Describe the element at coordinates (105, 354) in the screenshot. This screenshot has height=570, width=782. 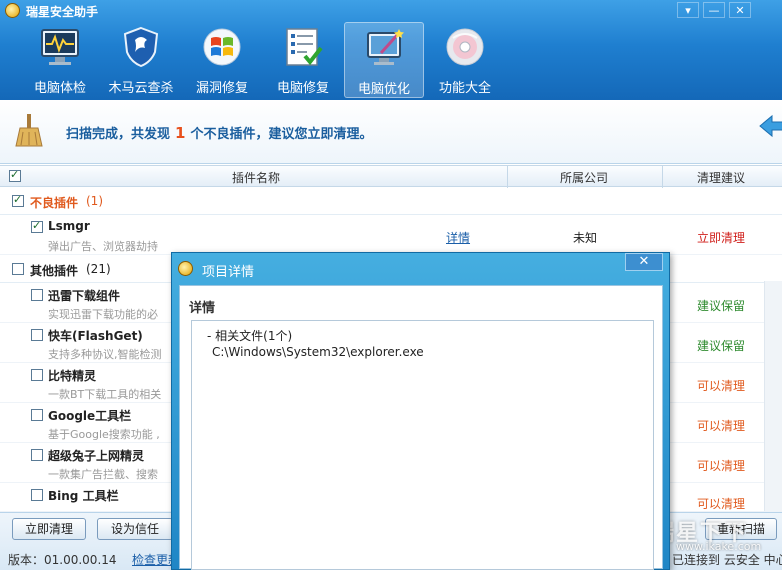
I see `plugin-desc: 支持多种协议,智能检测` at that location.